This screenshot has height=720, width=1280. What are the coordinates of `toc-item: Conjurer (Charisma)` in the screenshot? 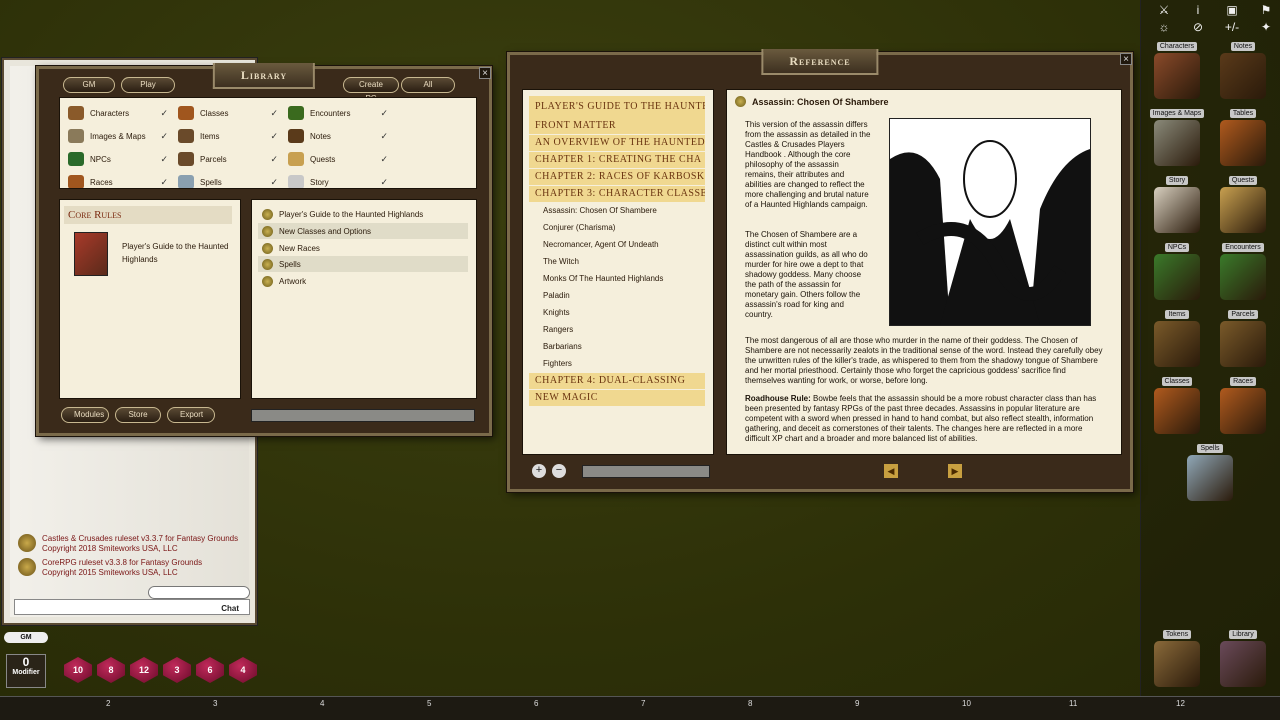 It's located at (617, 228).